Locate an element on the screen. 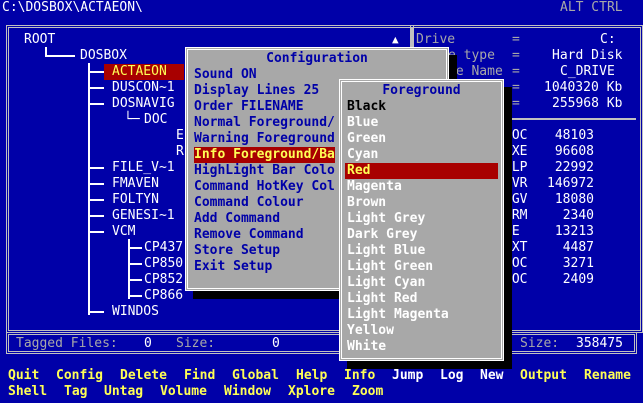  config-item-store-setup: Store Setup is located at coordinates (237, 251).